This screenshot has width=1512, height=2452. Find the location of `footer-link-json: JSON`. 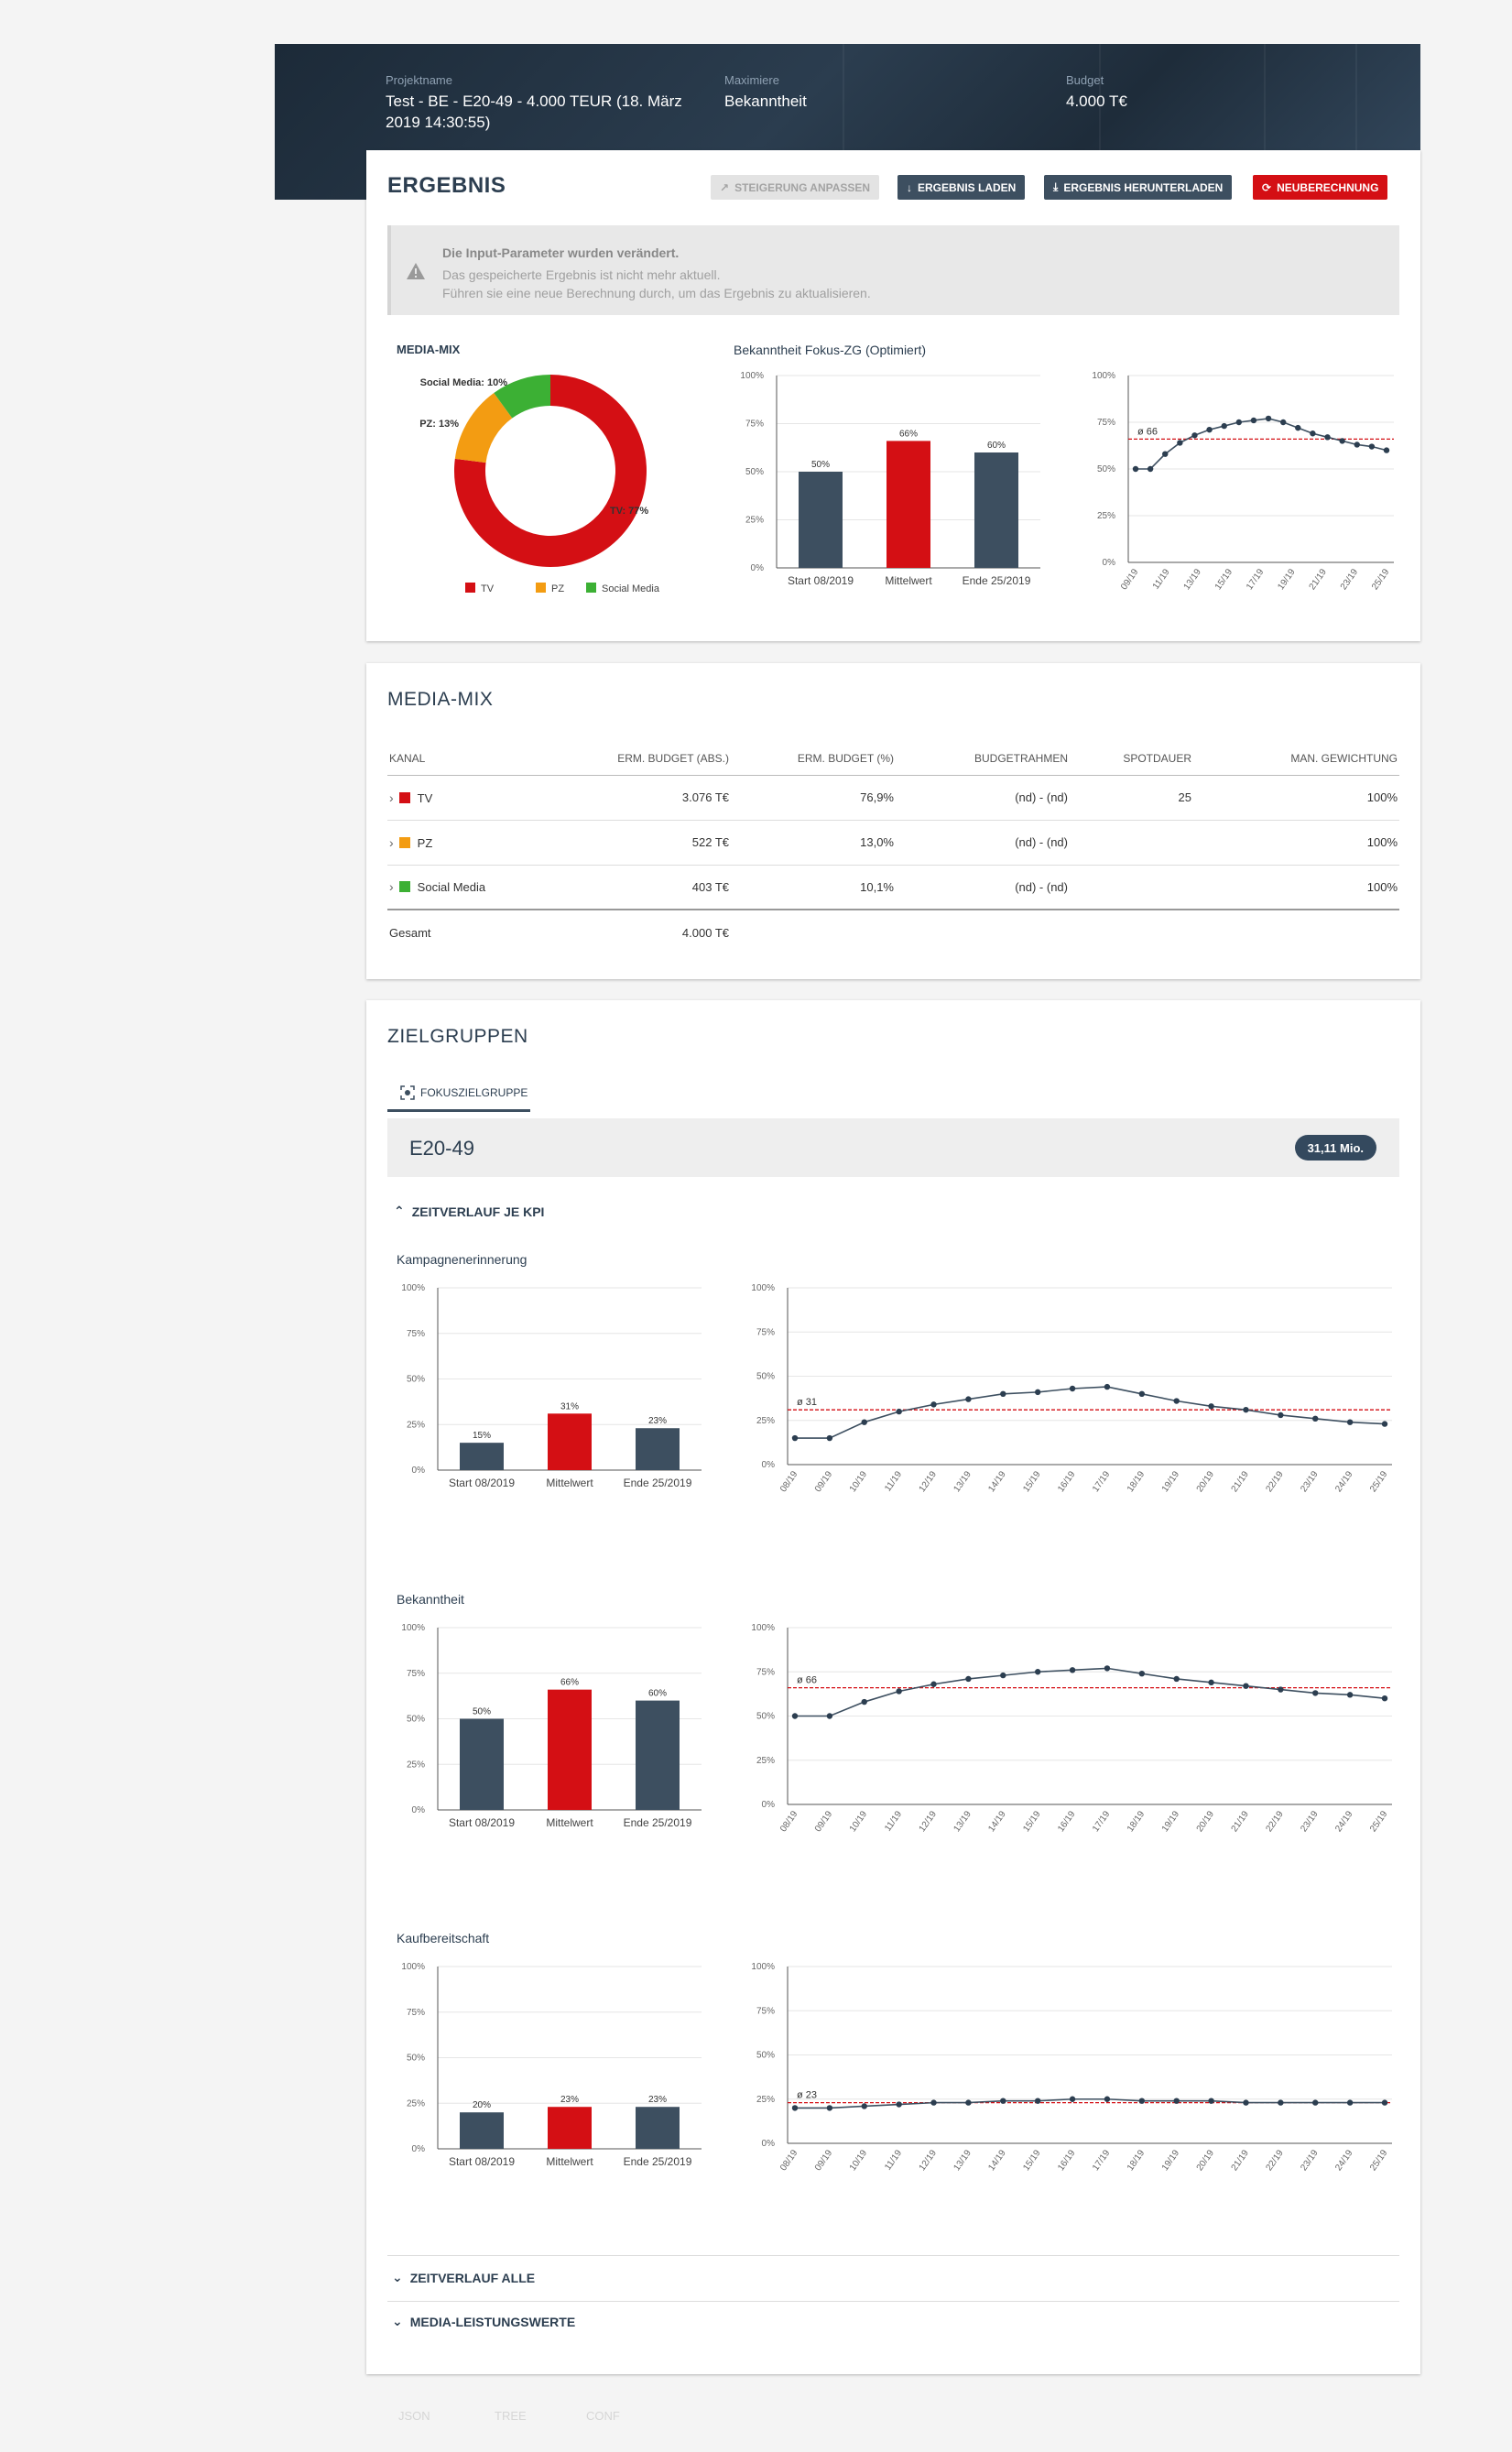

footer-link-json: JSON is located at coordinates (414, 2416).